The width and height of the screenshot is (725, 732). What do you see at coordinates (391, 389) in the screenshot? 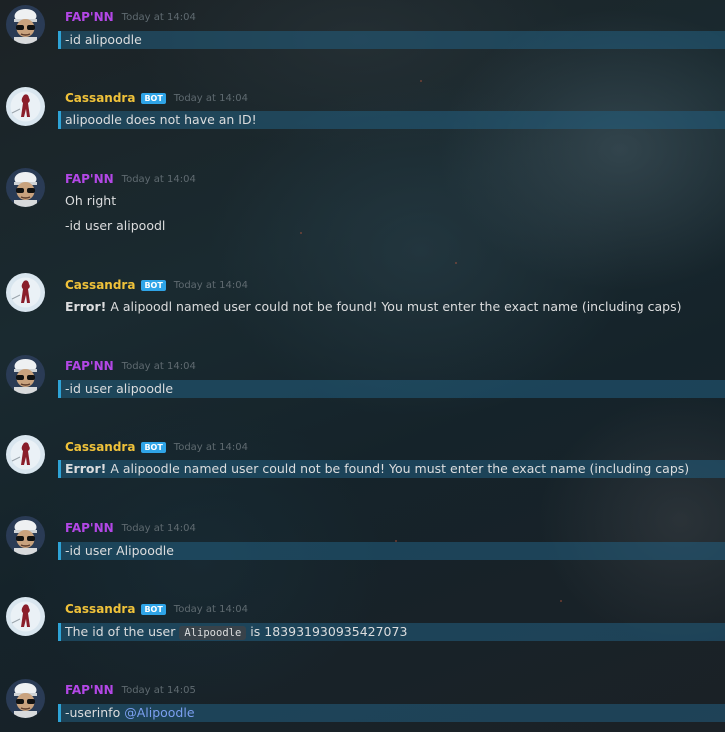
I see `message-content: -id user alipoodle` at bounding box center [391, 389].